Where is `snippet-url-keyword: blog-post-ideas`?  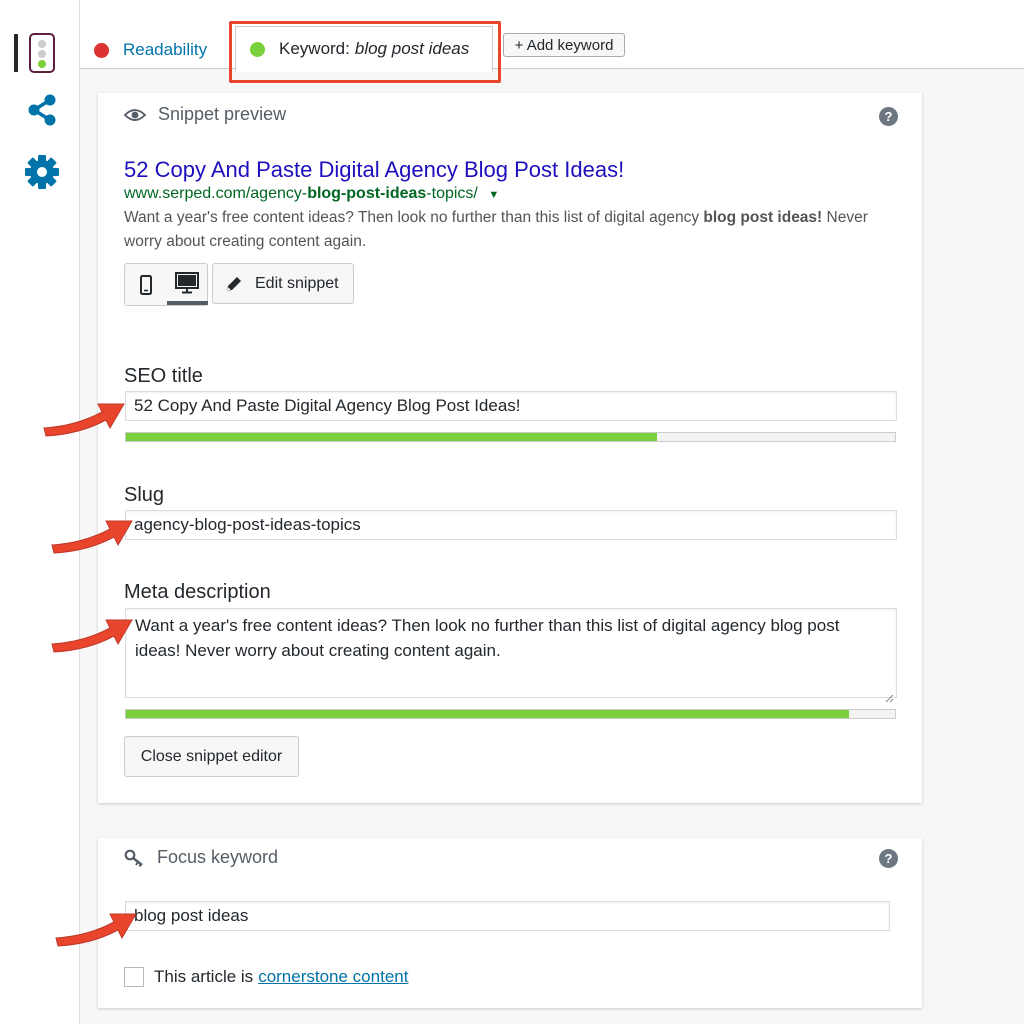 snippet-url-keyword: blog-post-ideas is located at coordinates (367, 193).